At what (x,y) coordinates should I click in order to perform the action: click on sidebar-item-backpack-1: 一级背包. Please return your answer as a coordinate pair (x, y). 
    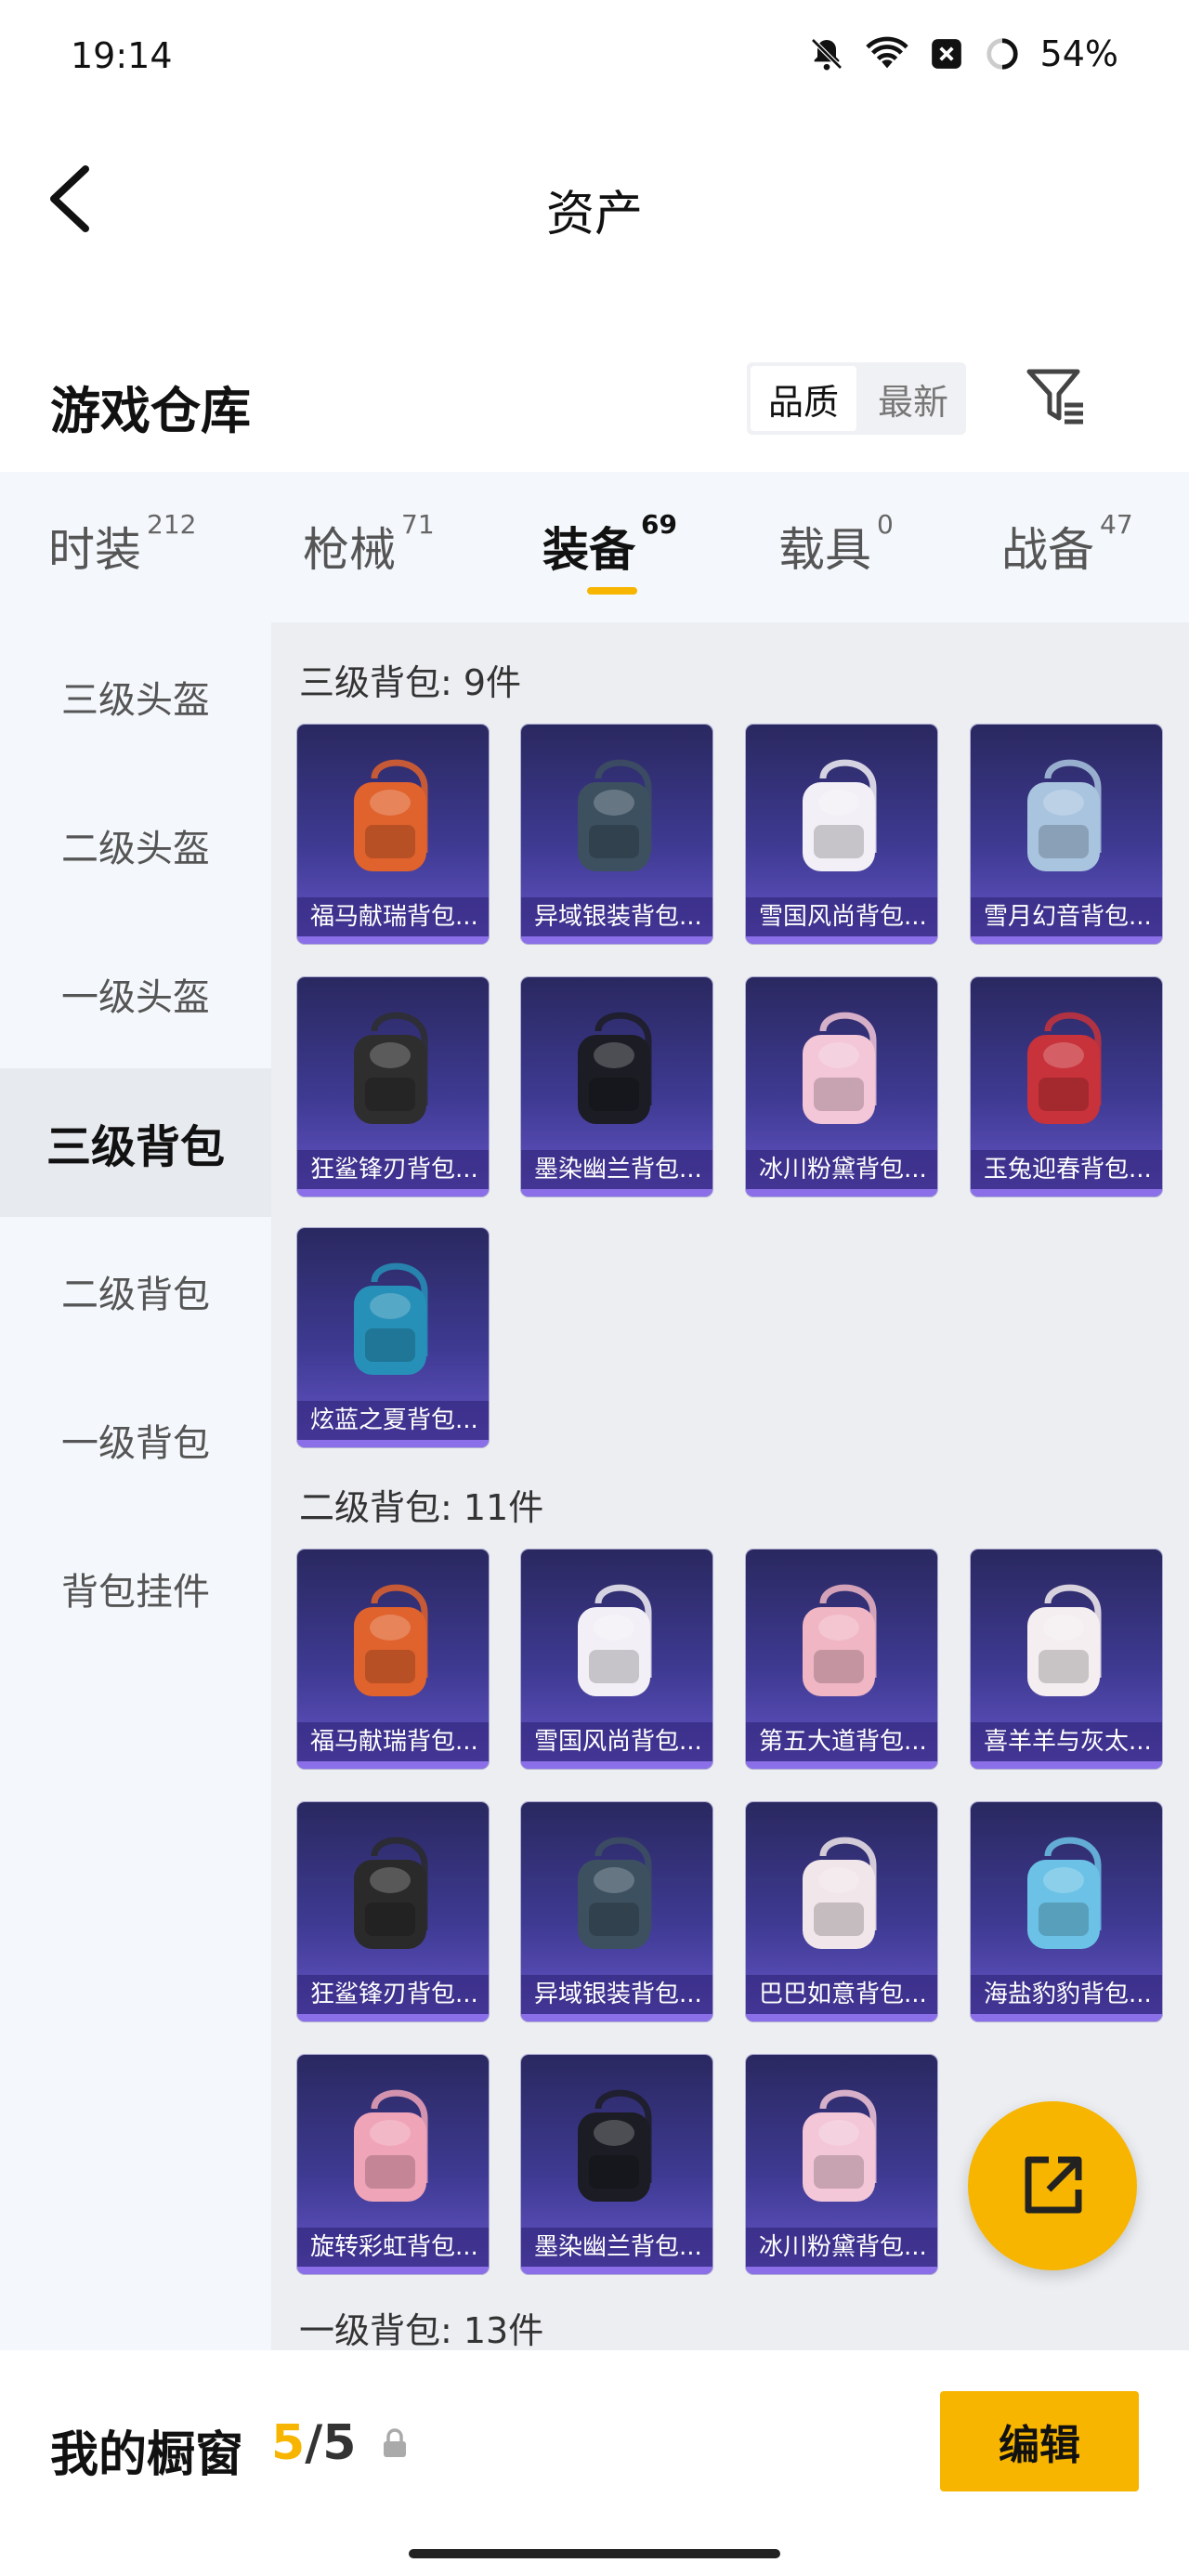
    Looking at the image, I should click on (135, 1440).